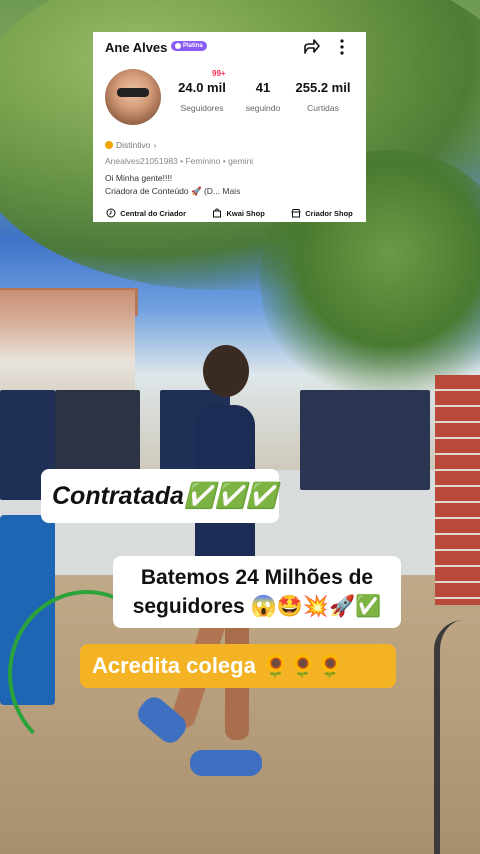  I want to click on bio-line-1: Oi Minha gente!!!!, so click(139, 178).